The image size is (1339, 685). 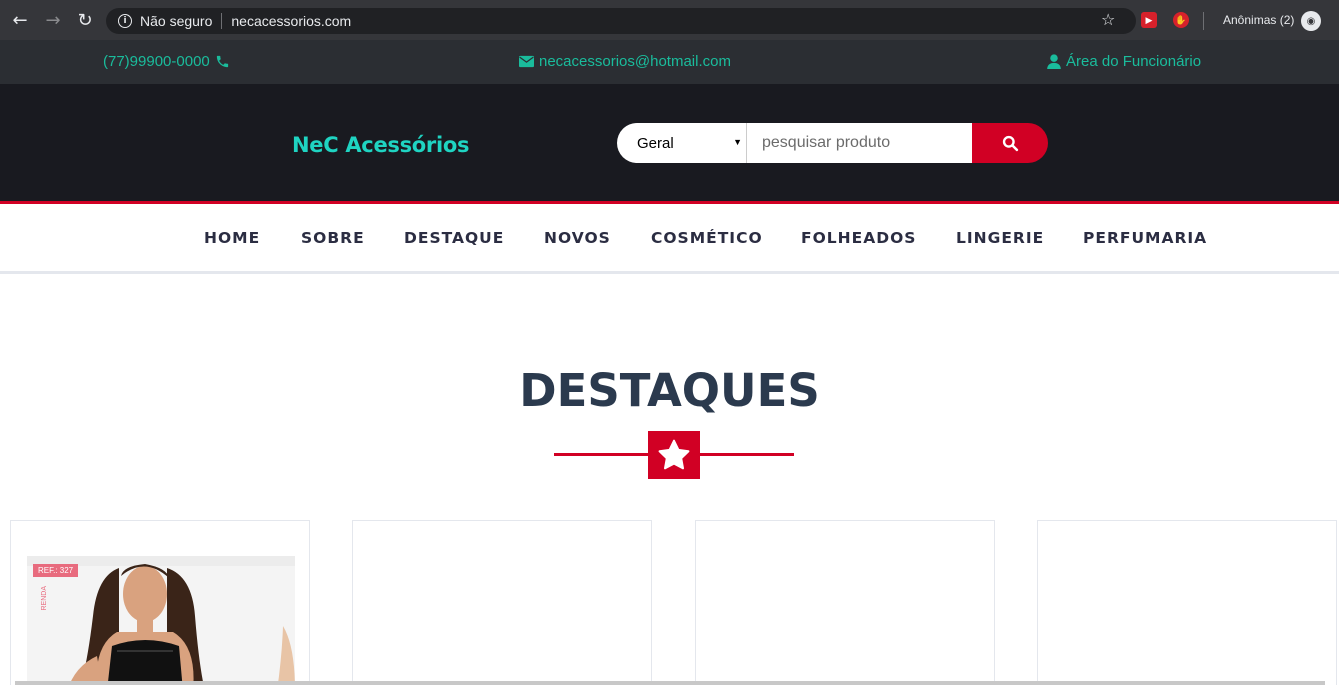 What do you see at coordinates (577, 238) in the screenshot?
I see `nav-item-novos: NOVOS` at bounding box center [577, 238].